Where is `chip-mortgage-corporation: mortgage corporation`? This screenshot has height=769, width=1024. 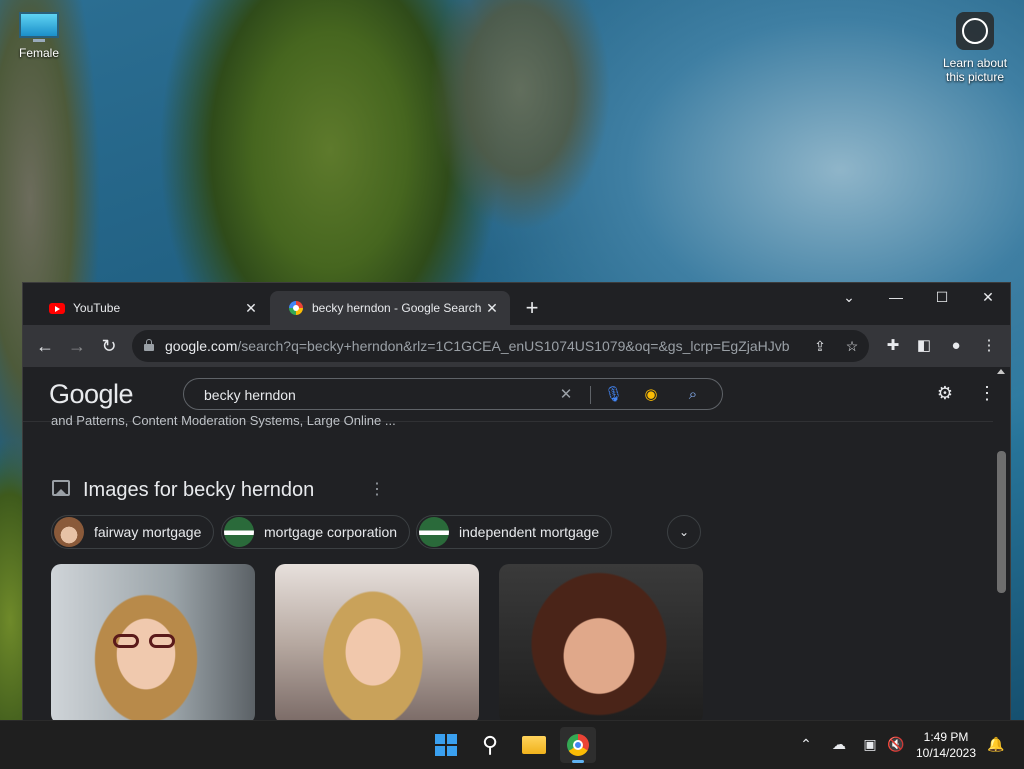
chip-mortgage-corporation: mortgage corporation is located at coordinates (316, 532).